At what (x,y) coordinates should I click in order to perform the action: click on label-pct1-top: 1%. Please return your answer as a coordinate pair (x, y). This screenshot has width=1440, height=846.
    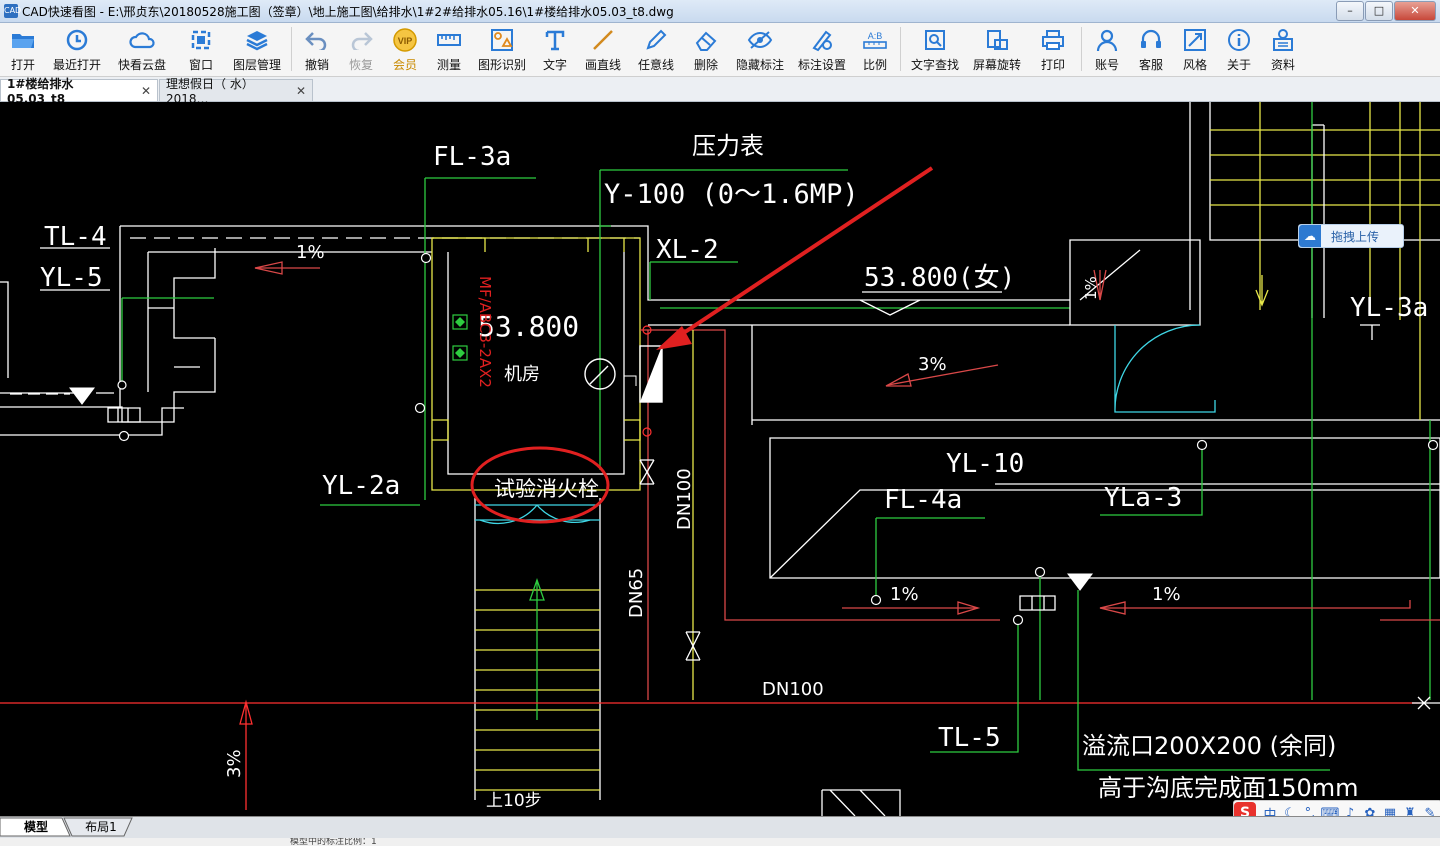
    Looking at the image, I should click on (310, 252).